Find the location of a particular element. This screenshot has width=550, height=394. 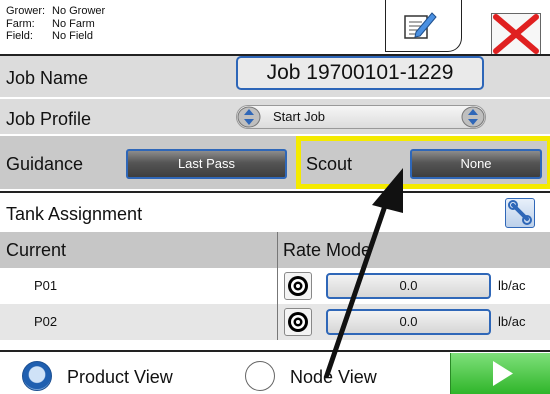

column-divider is located at coordinates (277, 286).